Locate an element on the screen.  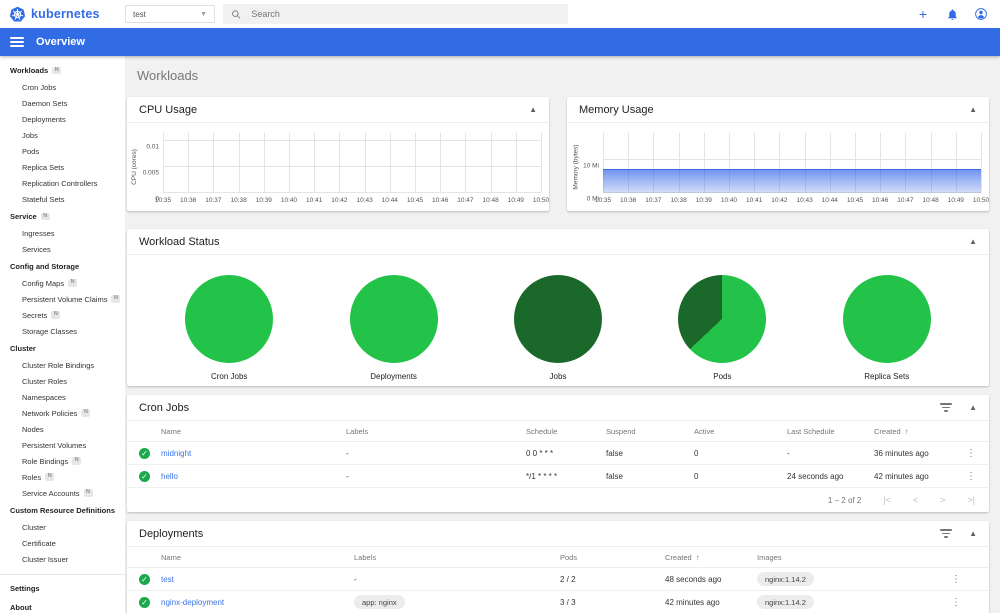
resource-link-midnight: midnight is located at coordinates (176, 453).